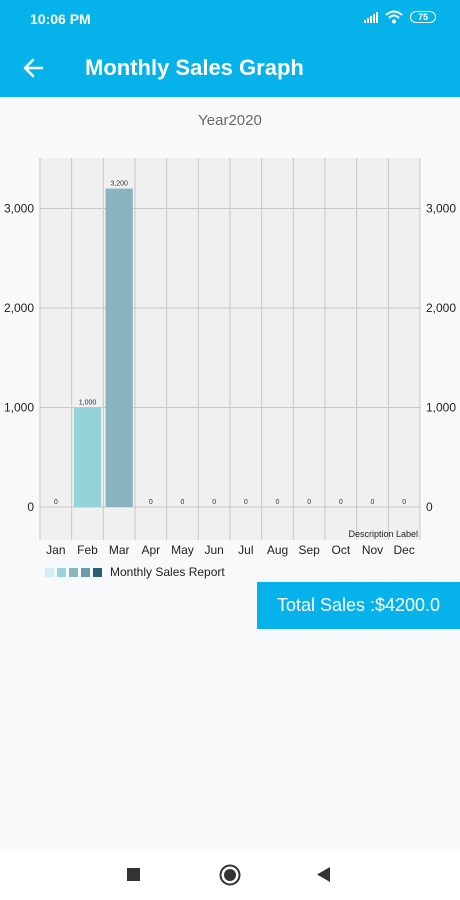 This screenshot has height=900, width=460. Describe the element at coordinates (277, 550) in the screenshot. I see `x-tick-label: Aug` at that location.